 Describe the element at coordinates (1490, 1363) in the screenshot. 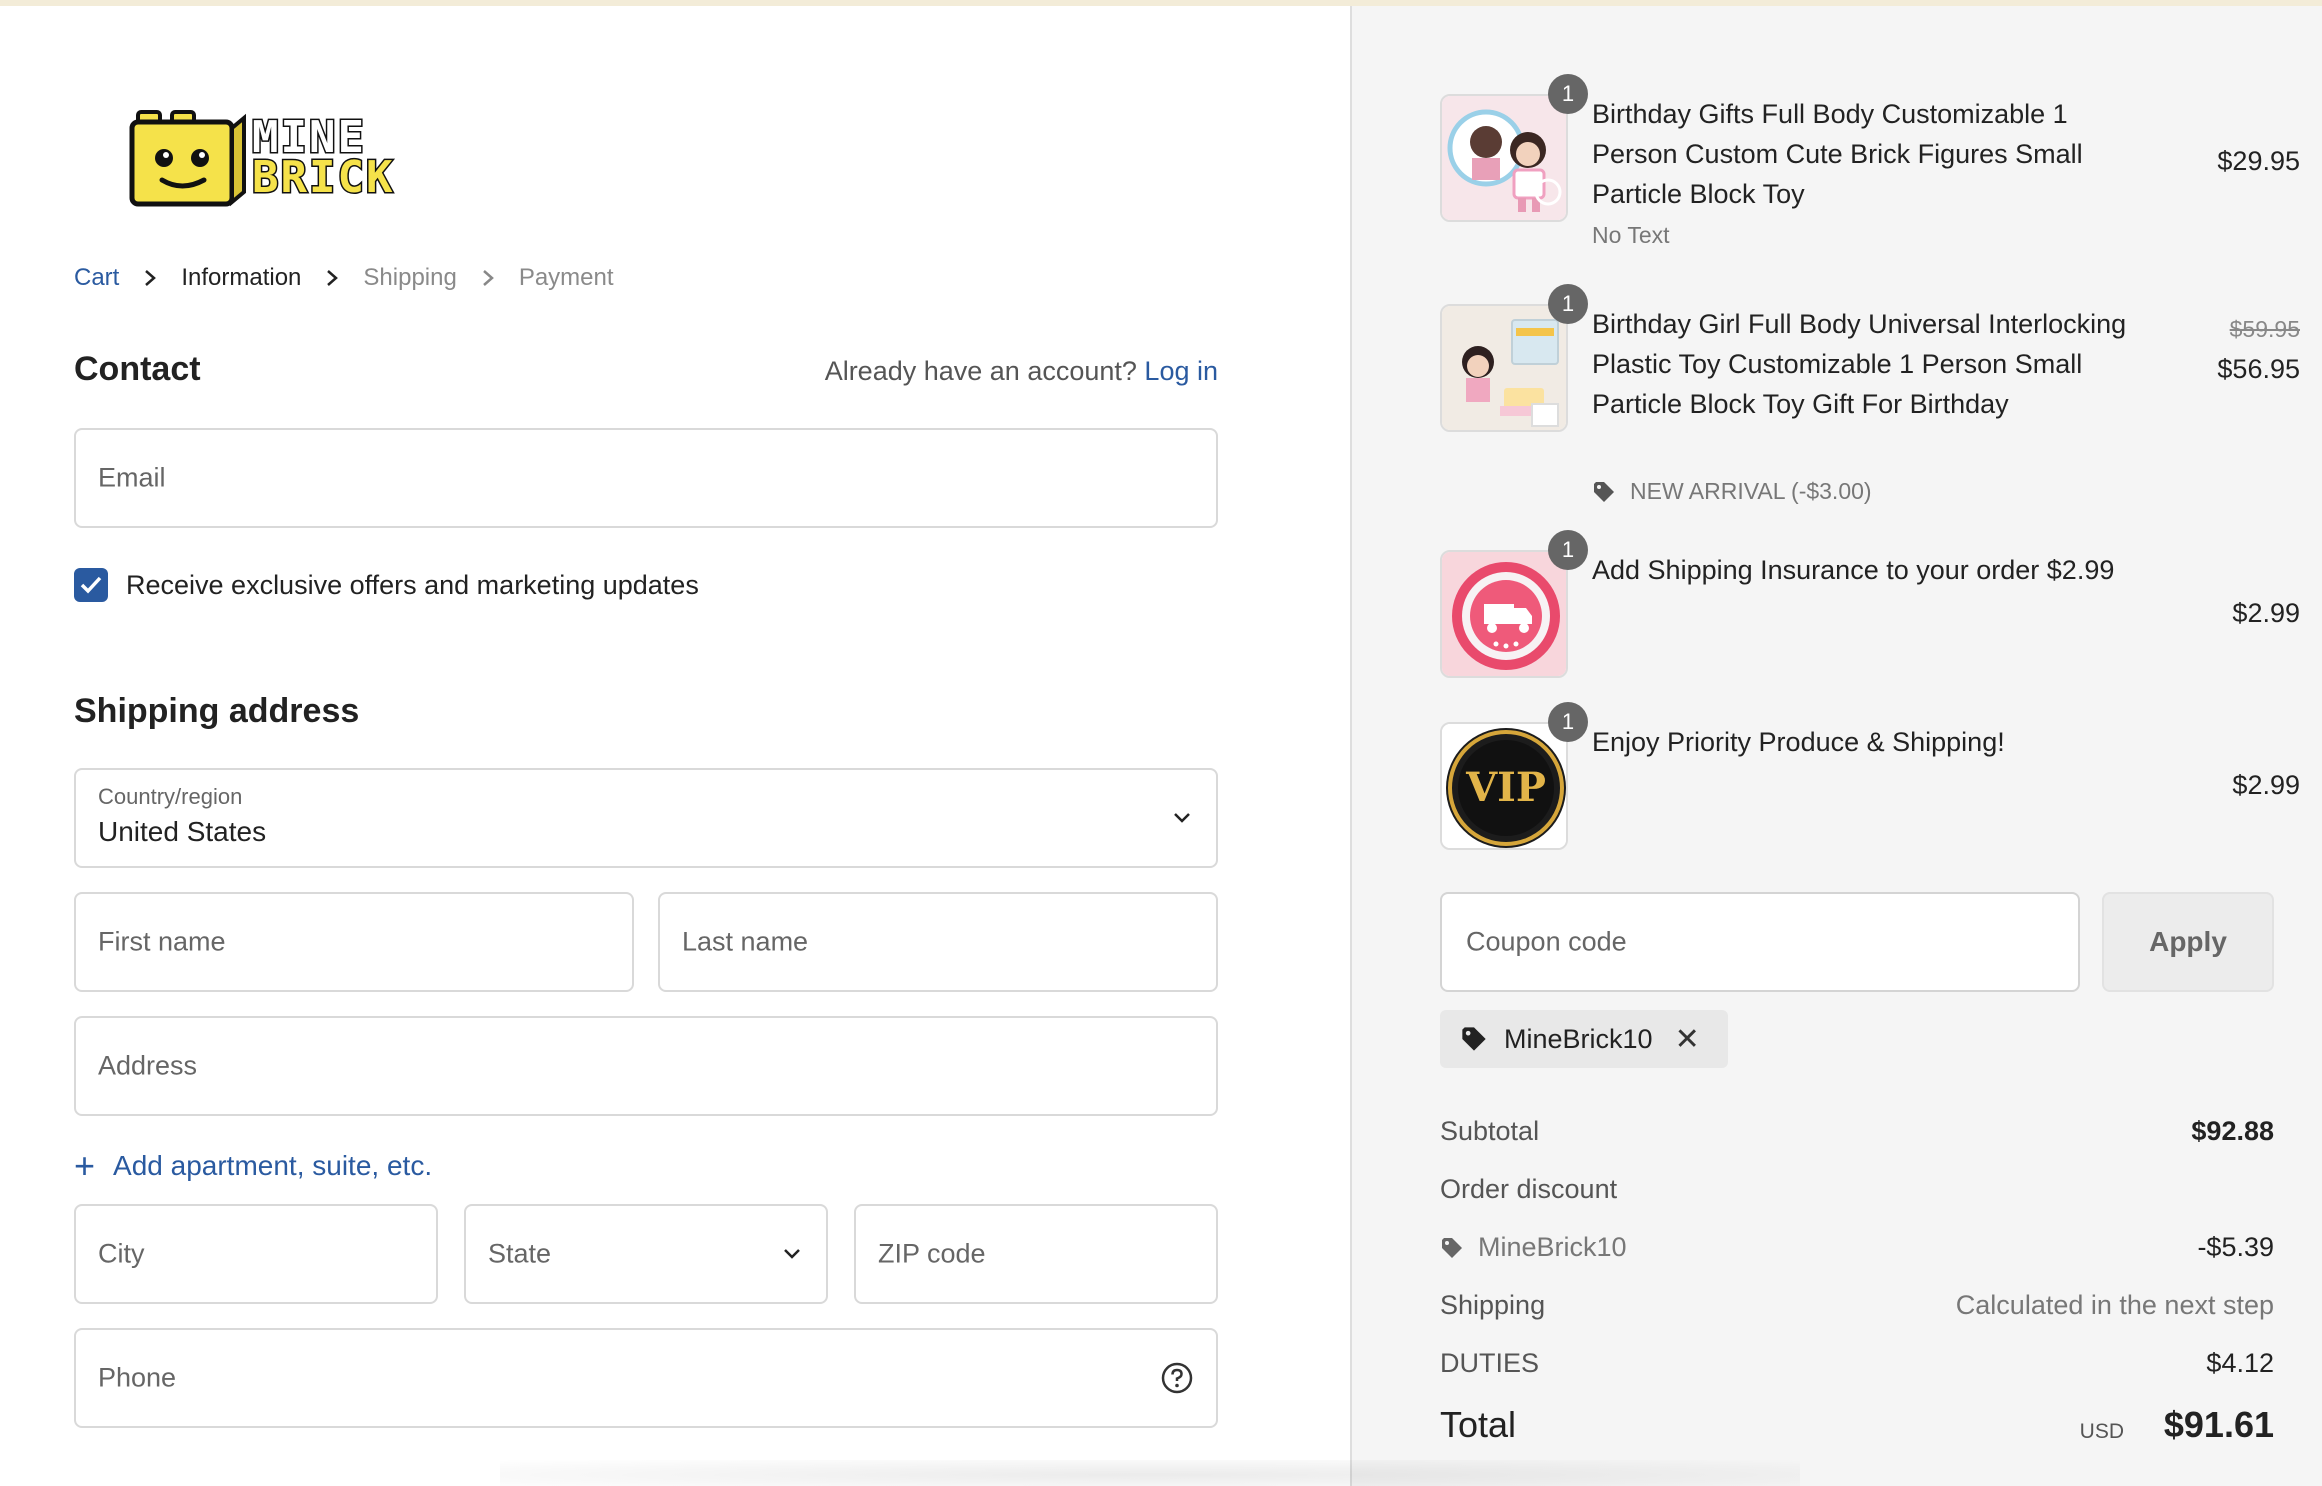

I see `duties-label: DUTIES` at that location.